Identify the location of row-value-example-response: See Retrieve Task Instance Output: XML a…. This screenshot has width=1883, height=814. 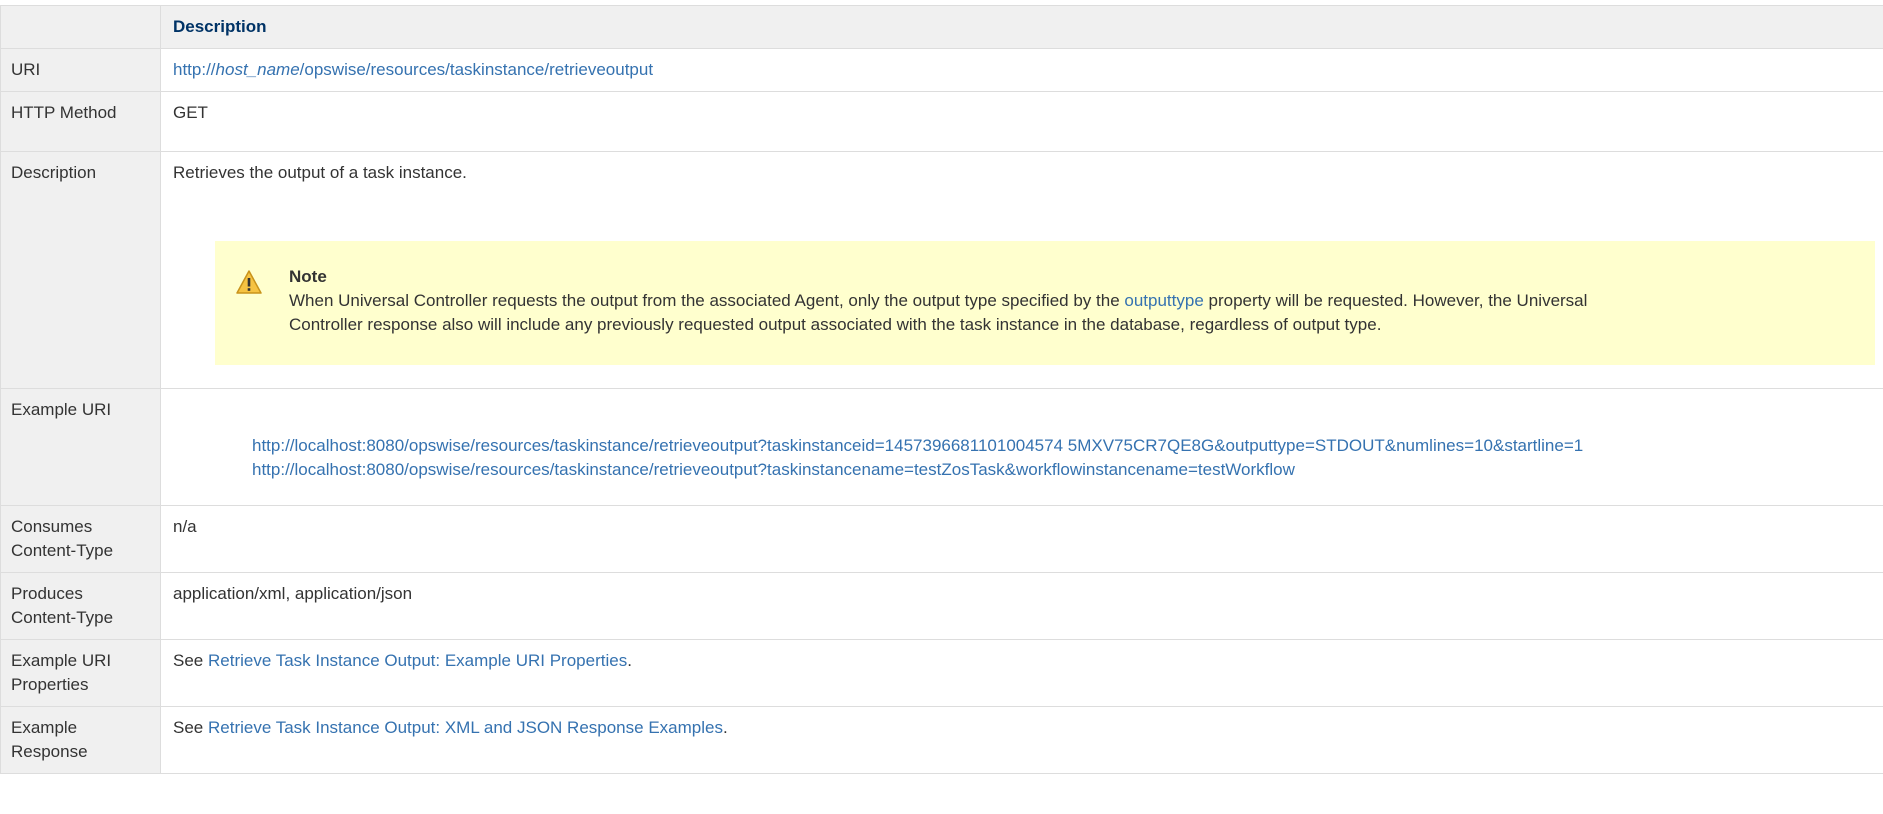
(1021, 740).